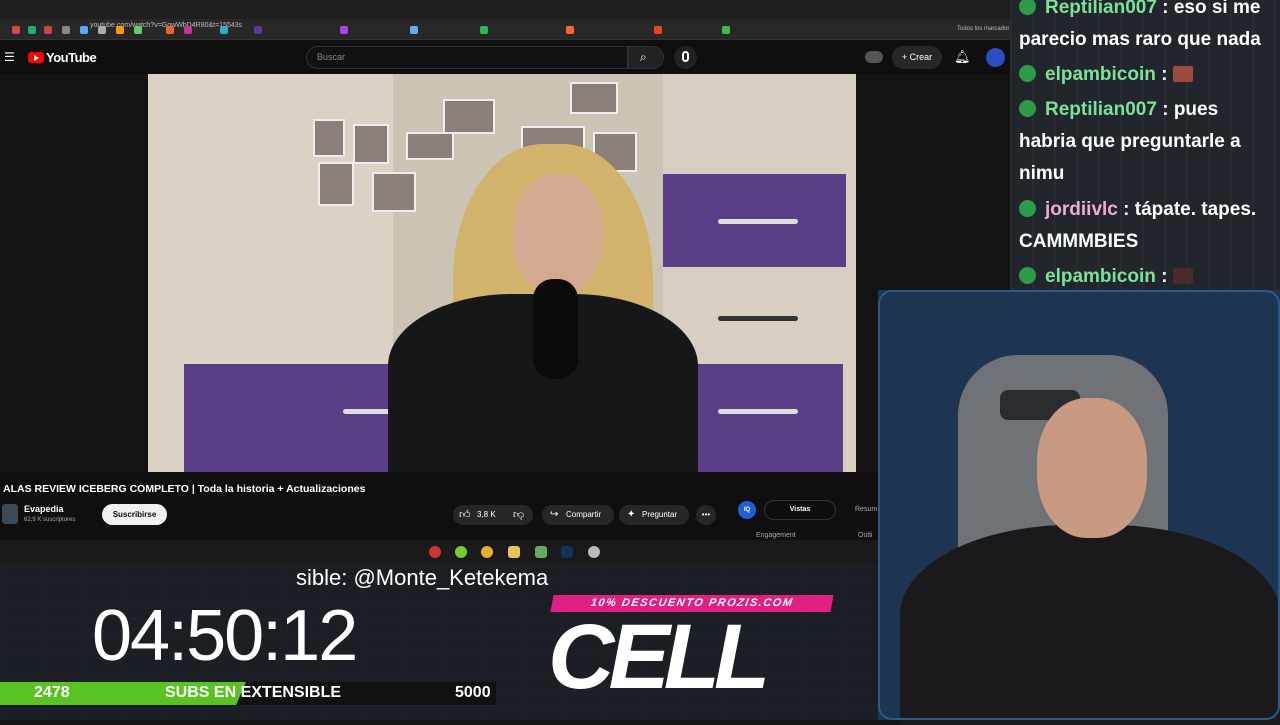 This screenshot has height=725, width=1280. Describe the element at coordinates (995, 57) in the screenshot. I see `avatar` at that location.